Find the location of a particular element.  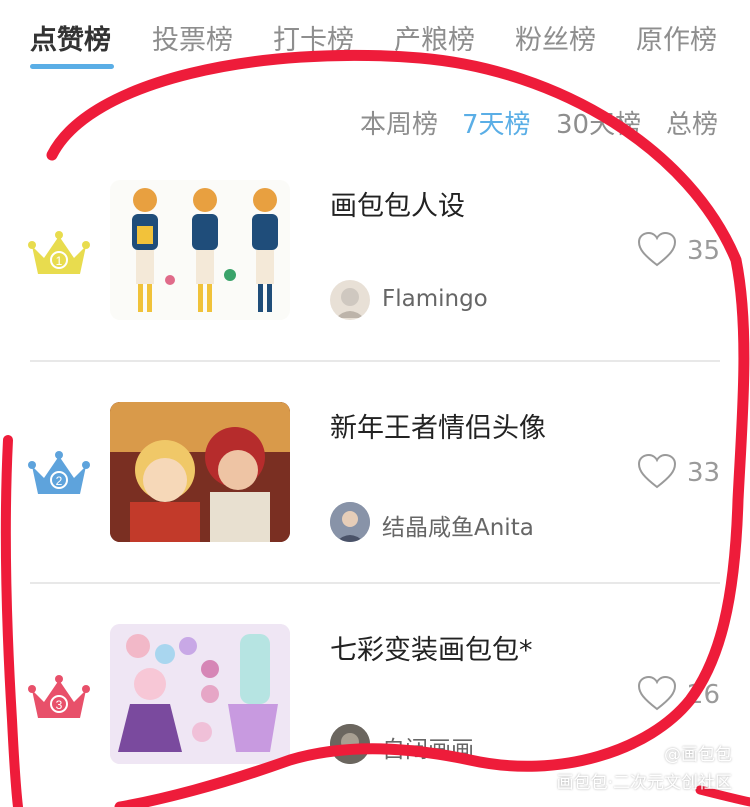

like-count: 35 is located at coordinates (704, 251).